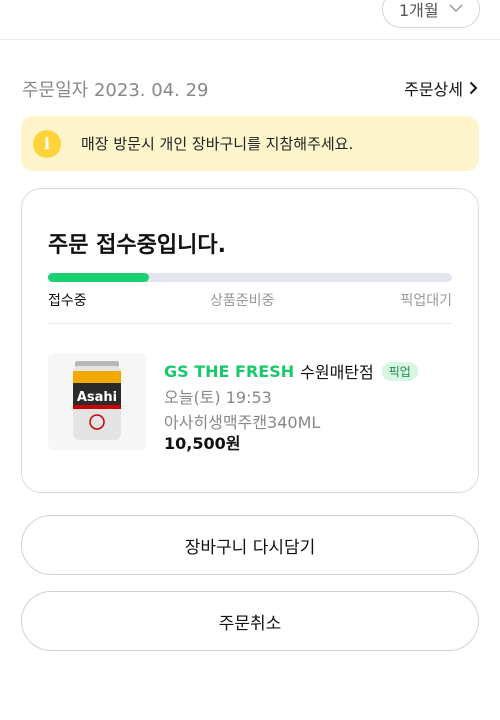 The image size is (500, 720). I want to click on order-progress-bar, so click(250, 277).